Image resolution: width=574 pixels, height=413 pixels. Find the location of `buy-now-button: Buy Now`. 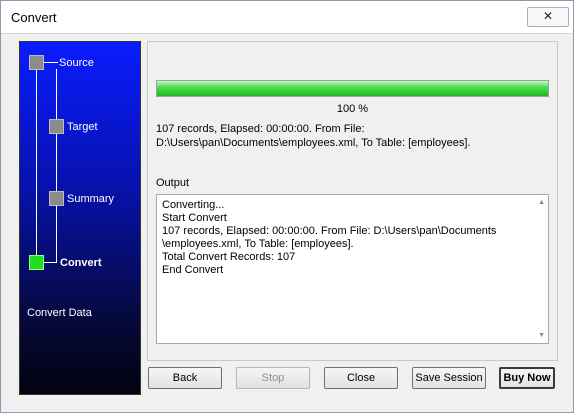

buy-now-button: Buy Now is located at coordinates (527, 378).